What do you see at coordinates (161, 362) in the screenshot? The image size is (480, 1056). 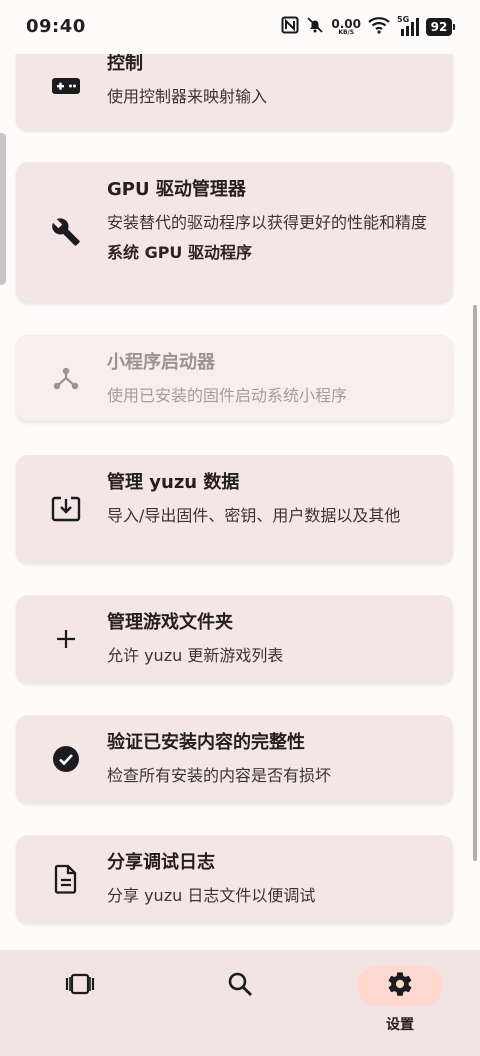 I see `settings-item-title: 小程序启动器` at bounding box center [161, 362].